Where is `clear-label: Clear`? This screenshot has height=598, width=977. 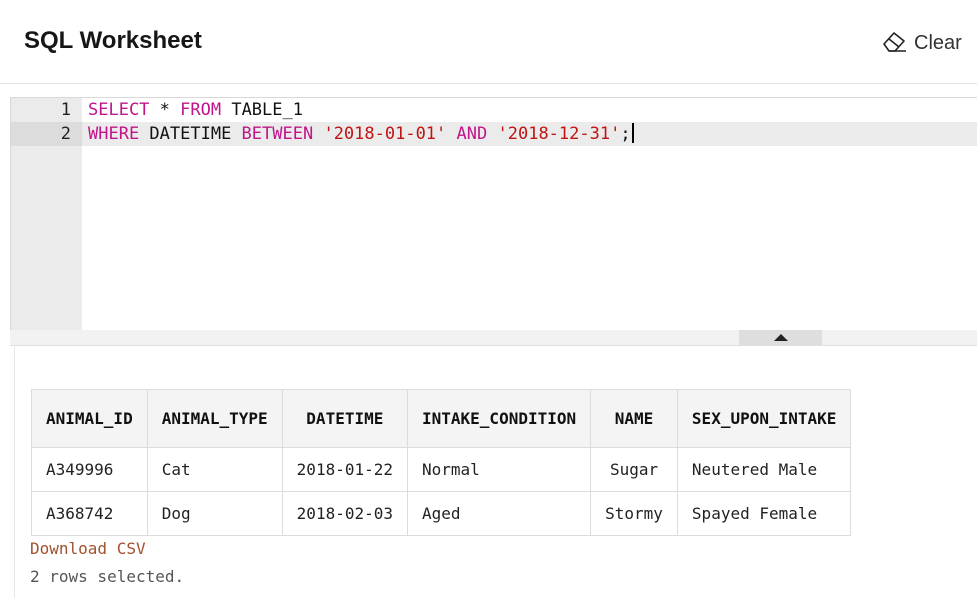 clear-label: Clear is located at coordinates (938, 43).